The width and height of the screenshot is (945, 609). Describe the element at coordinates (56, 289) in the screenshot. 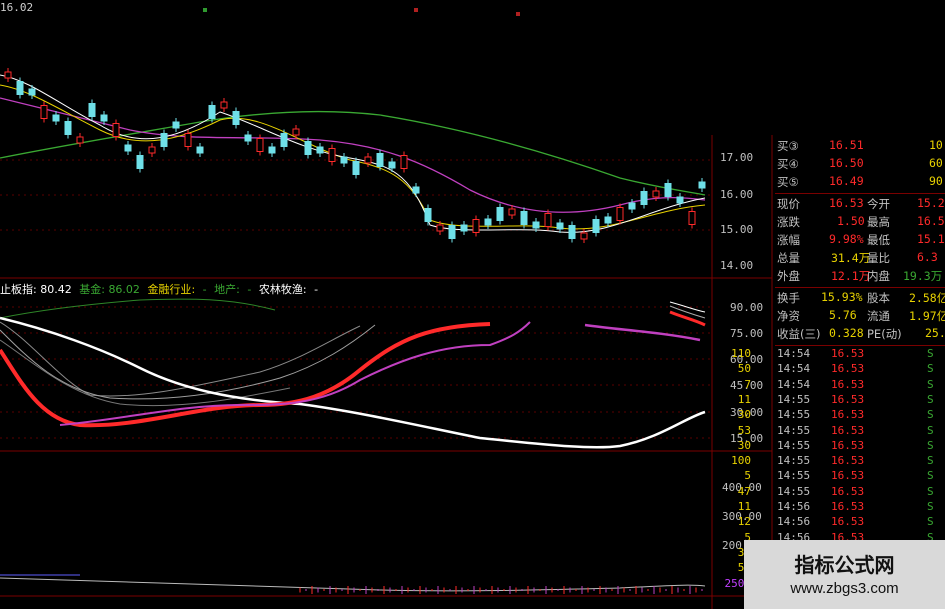

I see `legend-value: 80.42` at that location.